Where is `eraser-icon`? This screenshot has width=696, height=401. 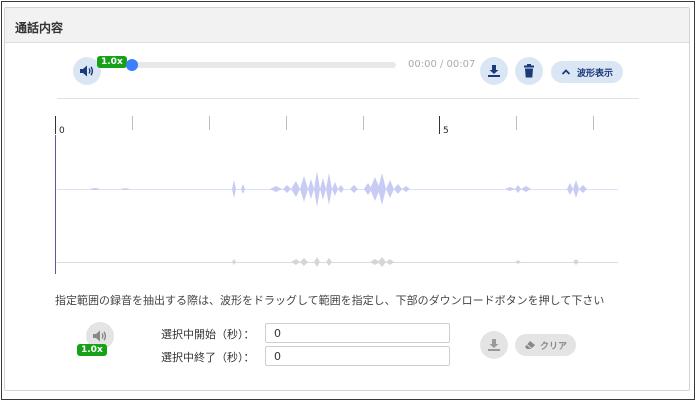
eraser-icon is located at coordinates (530, 345).